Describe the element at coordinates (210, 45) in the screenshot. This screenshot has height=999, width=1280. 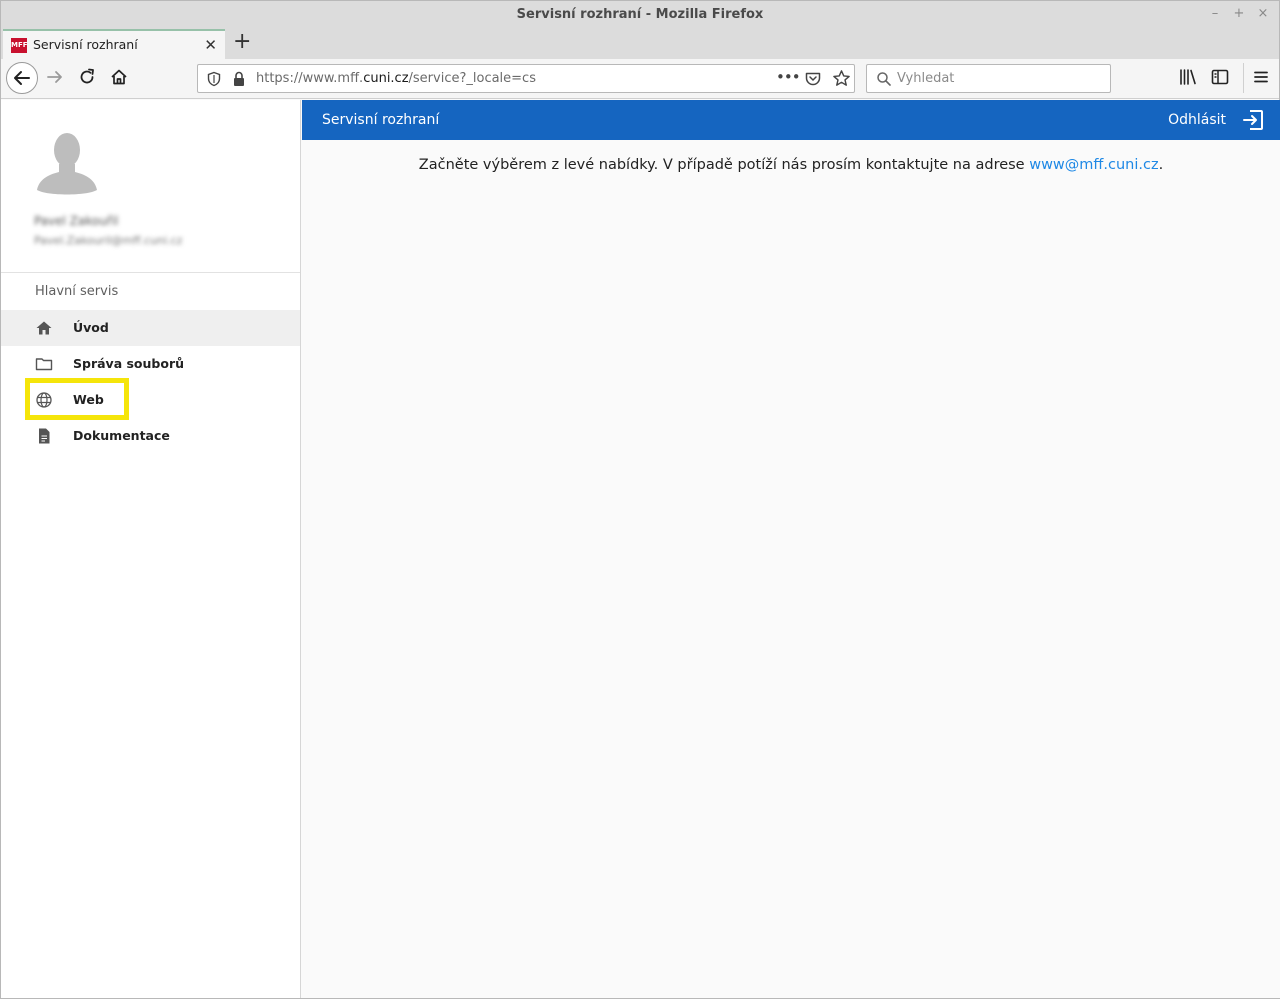
I see `tab-close-icon: ✕` at that location.